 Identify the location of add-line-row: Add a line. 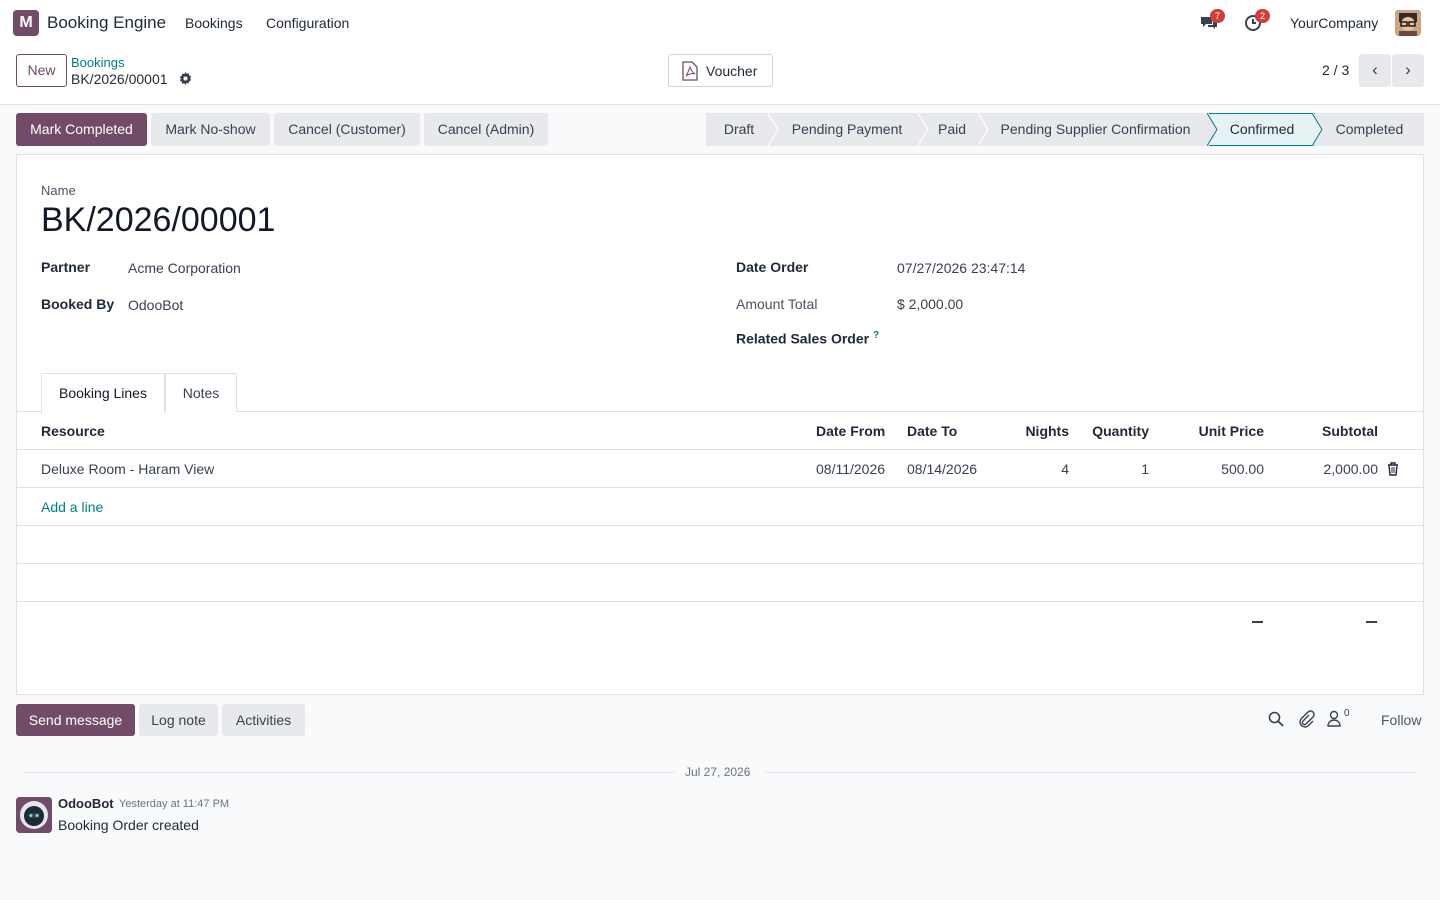
(720, 507).